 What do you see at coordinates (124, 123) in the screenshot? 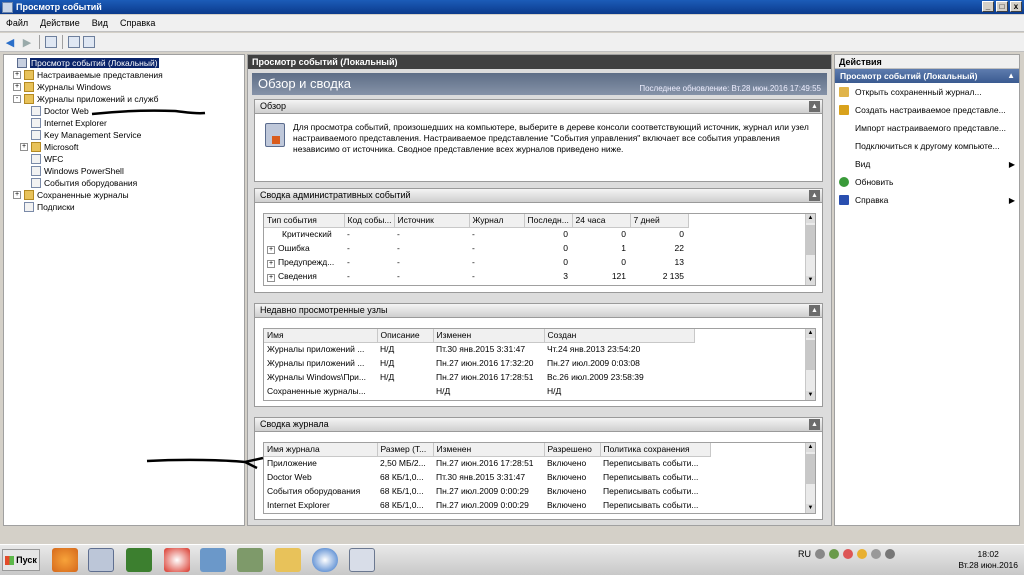
I see `tree-item: Internet Explorer` at bounding box center [124, 123].